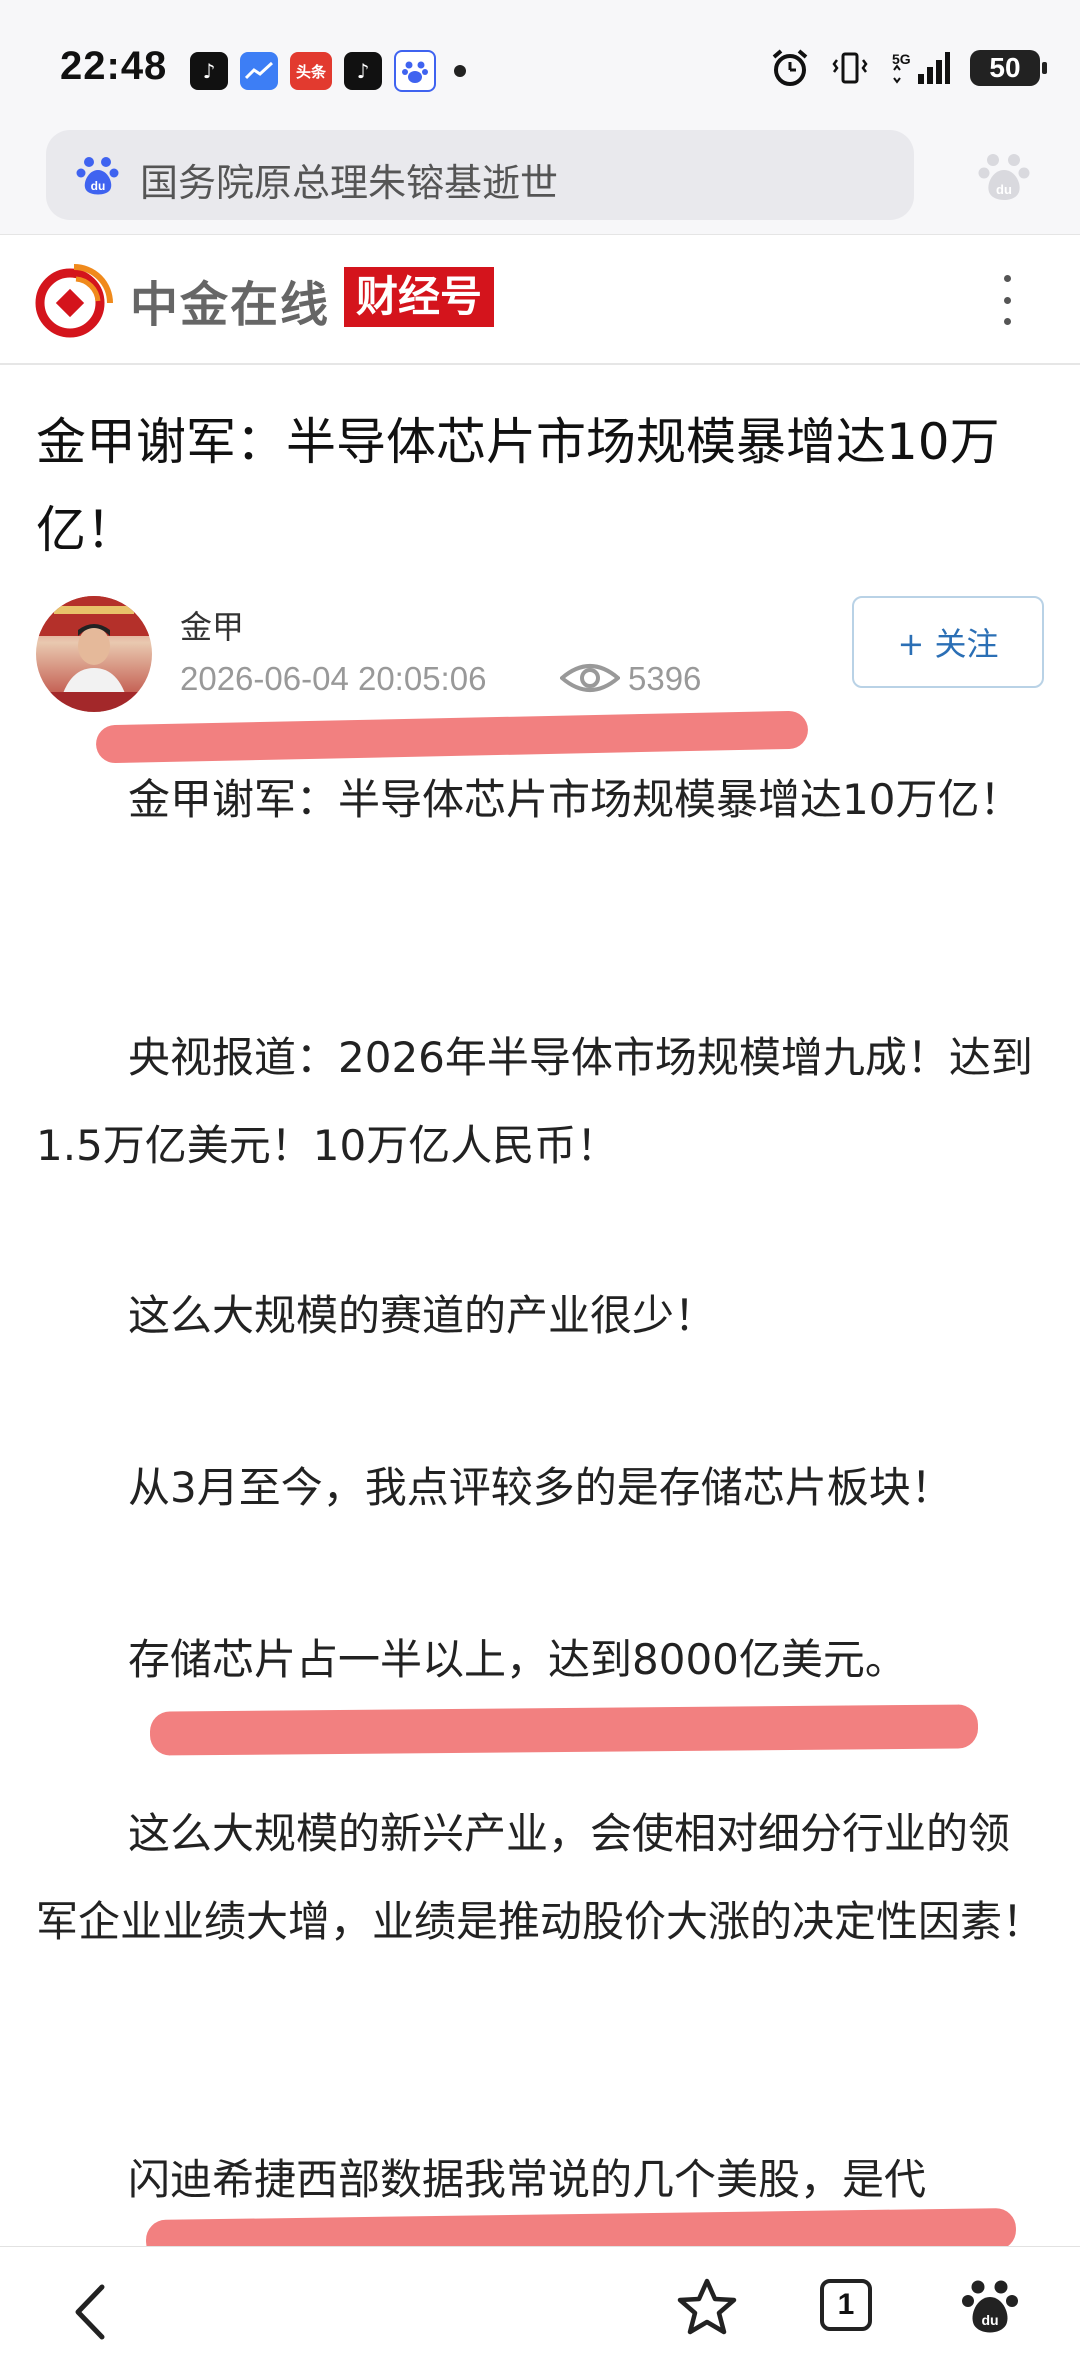 The width and height of the screenshot is (1080, 2373). I want to click on search-query: 国务院原总理朱镕基逝世, so click(349, 183).